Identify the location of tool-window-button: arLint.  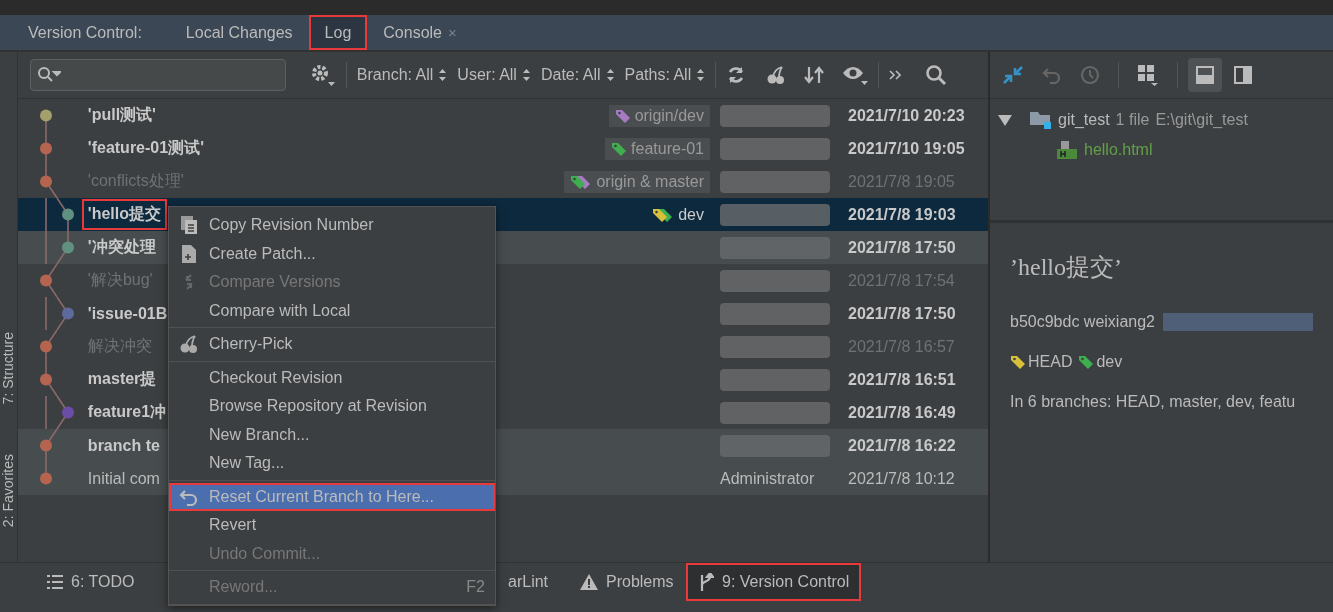
(528, 582).